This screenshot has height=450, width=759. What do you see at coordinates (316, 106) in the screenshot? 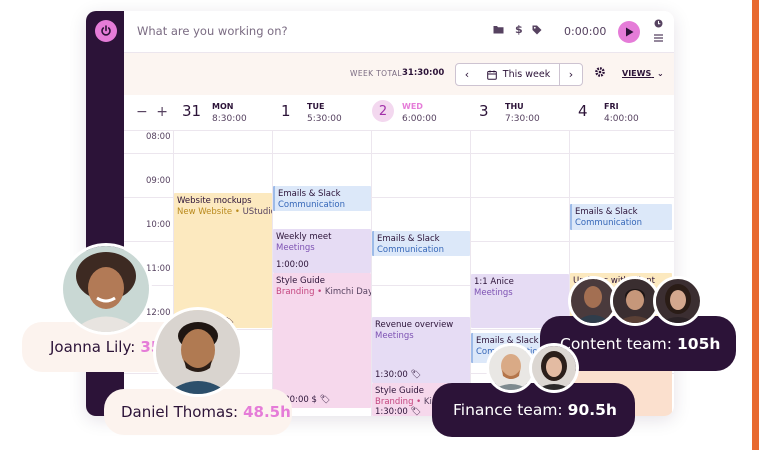
I see `day-name: TUE` at bounding box center [316, 106].